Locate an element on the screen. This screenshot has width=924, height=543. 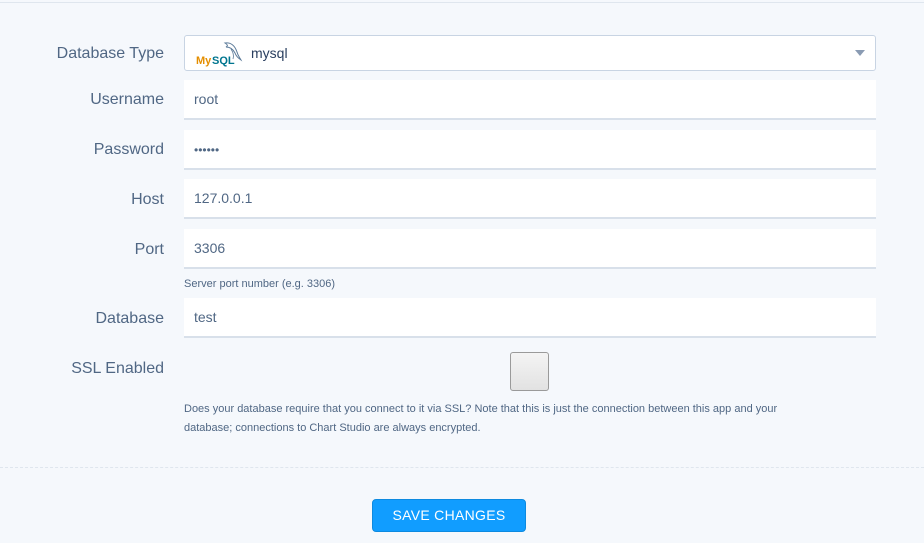
ssl-label: SSL Enabled is located at coordinates (117, 368).